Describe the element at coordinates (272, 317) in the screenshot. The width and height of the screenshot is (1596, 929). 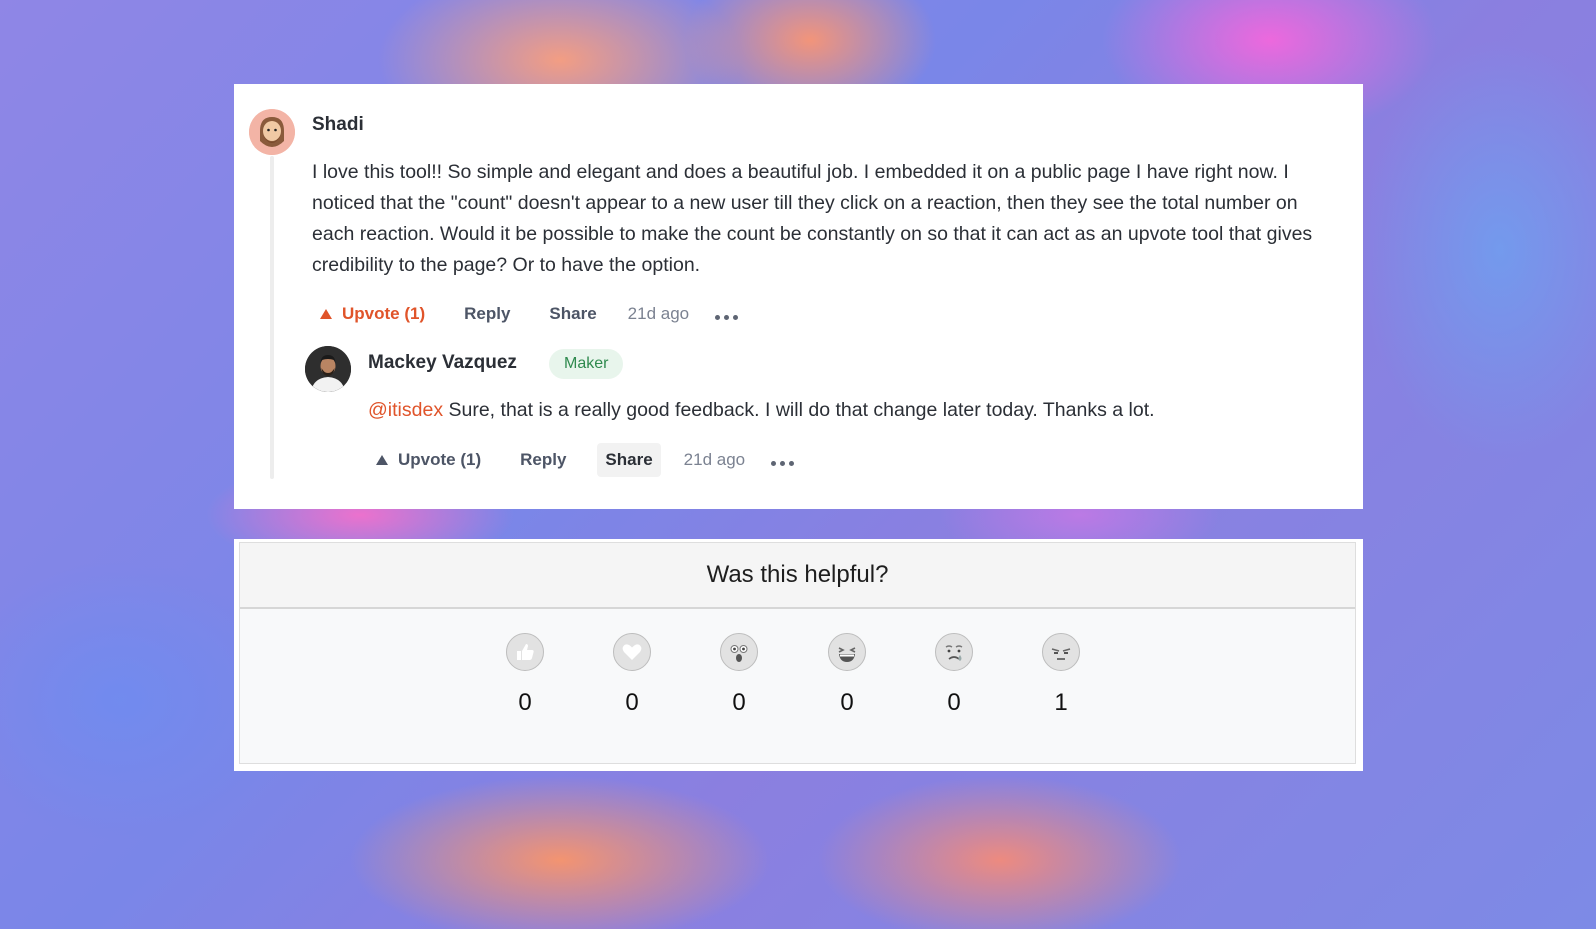
I see `thread-line` at that location.